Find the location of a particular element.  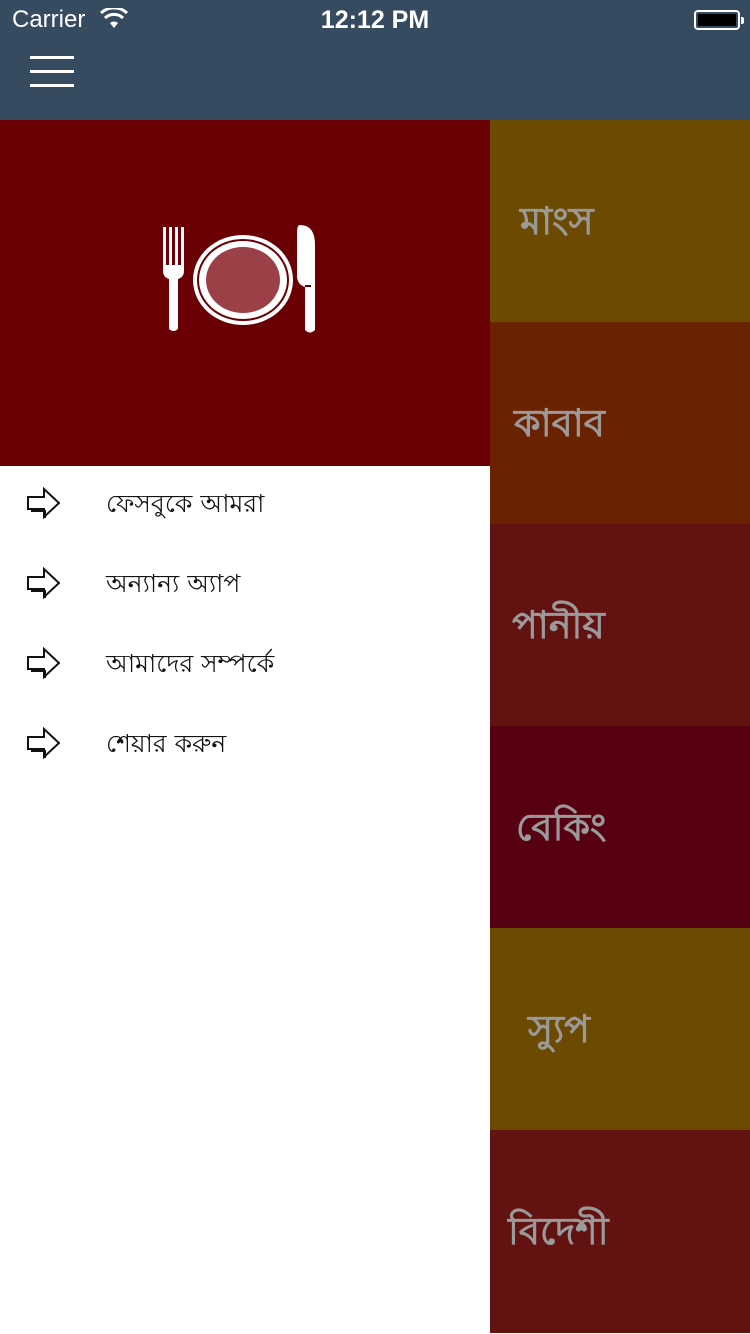

menu-item-facebook: ফেসবুকে আমরা is located at coordinates (245, 506).